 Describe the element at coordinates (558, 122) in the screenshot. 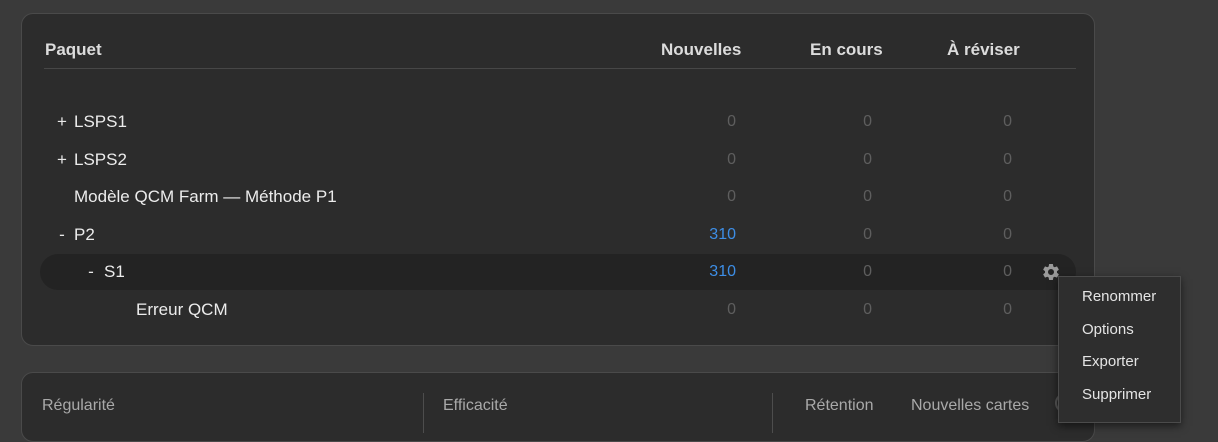

I see `deck-row-lsps1: + LSPS1 0 0 0` at that location.